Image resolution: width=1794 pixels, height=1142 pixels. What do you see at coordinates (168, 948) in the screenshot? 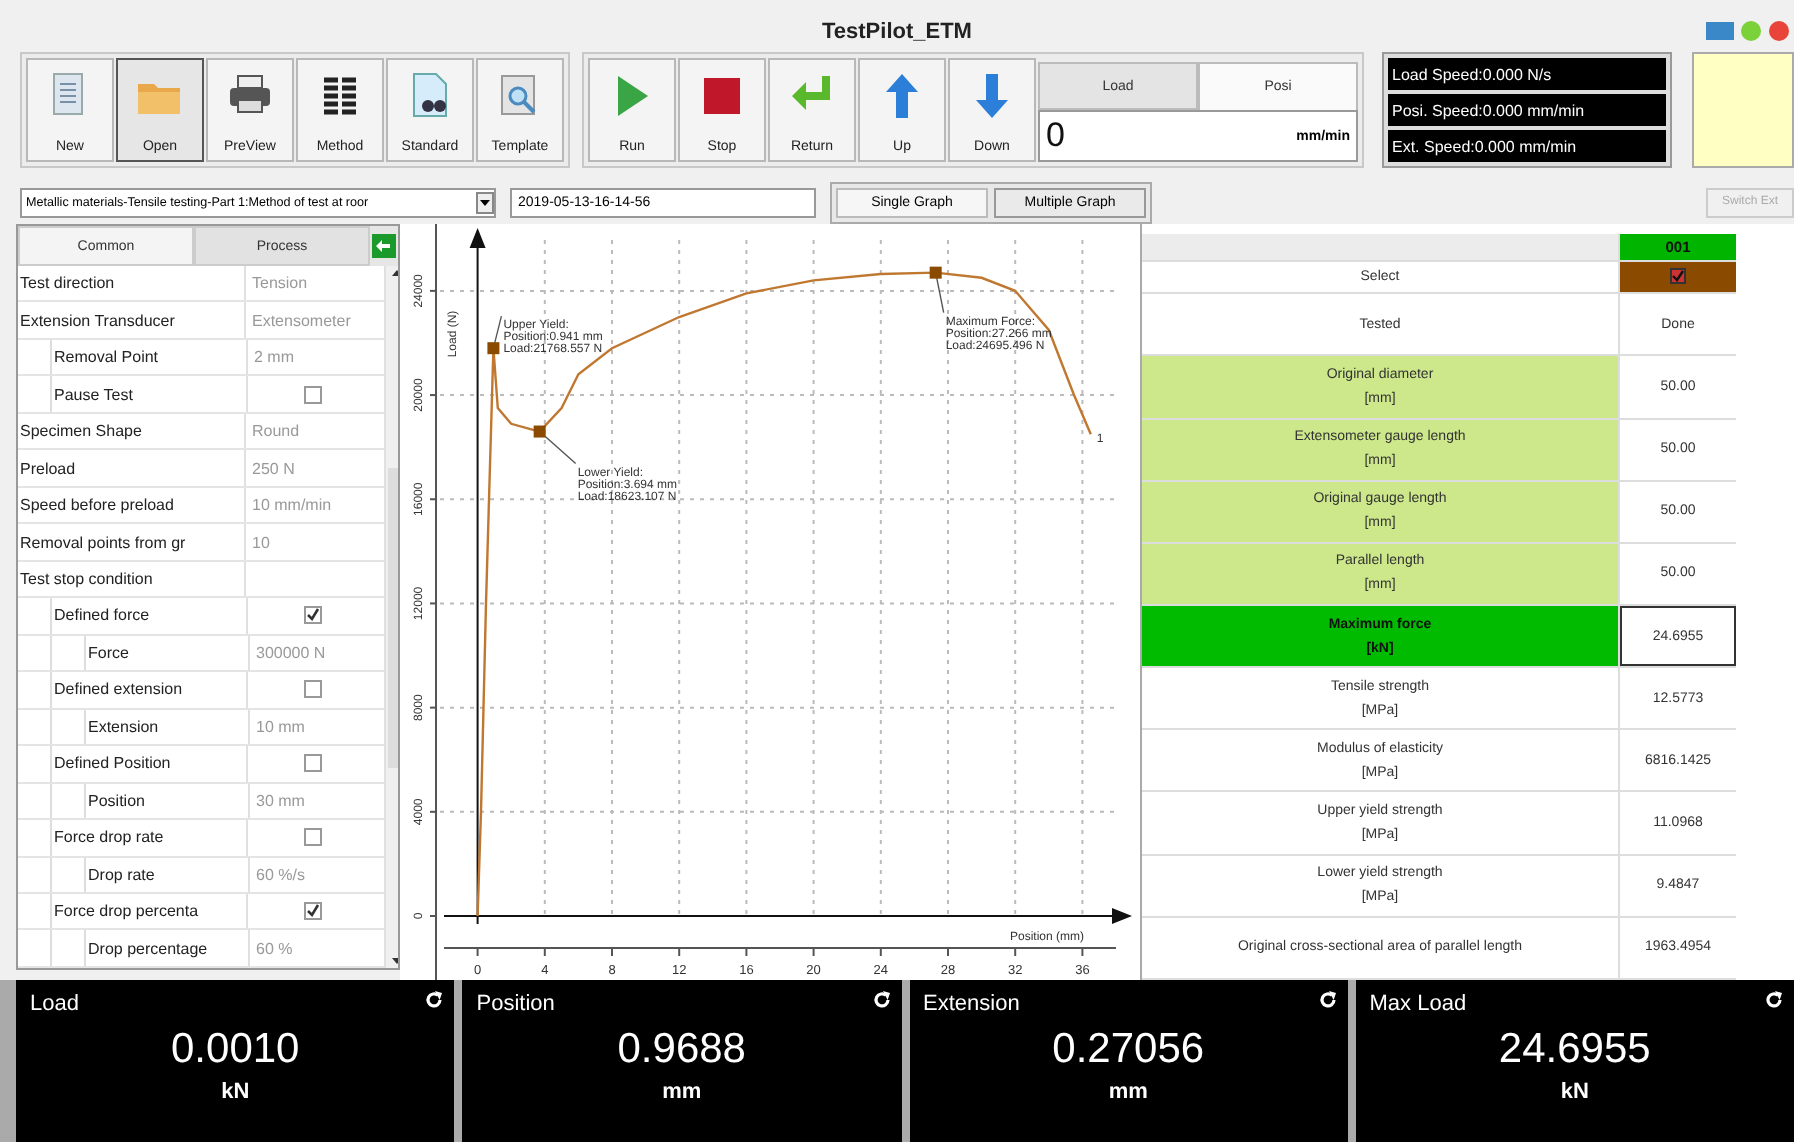
I see `property-label: Drop percentage` at bounding box center [168, 948].